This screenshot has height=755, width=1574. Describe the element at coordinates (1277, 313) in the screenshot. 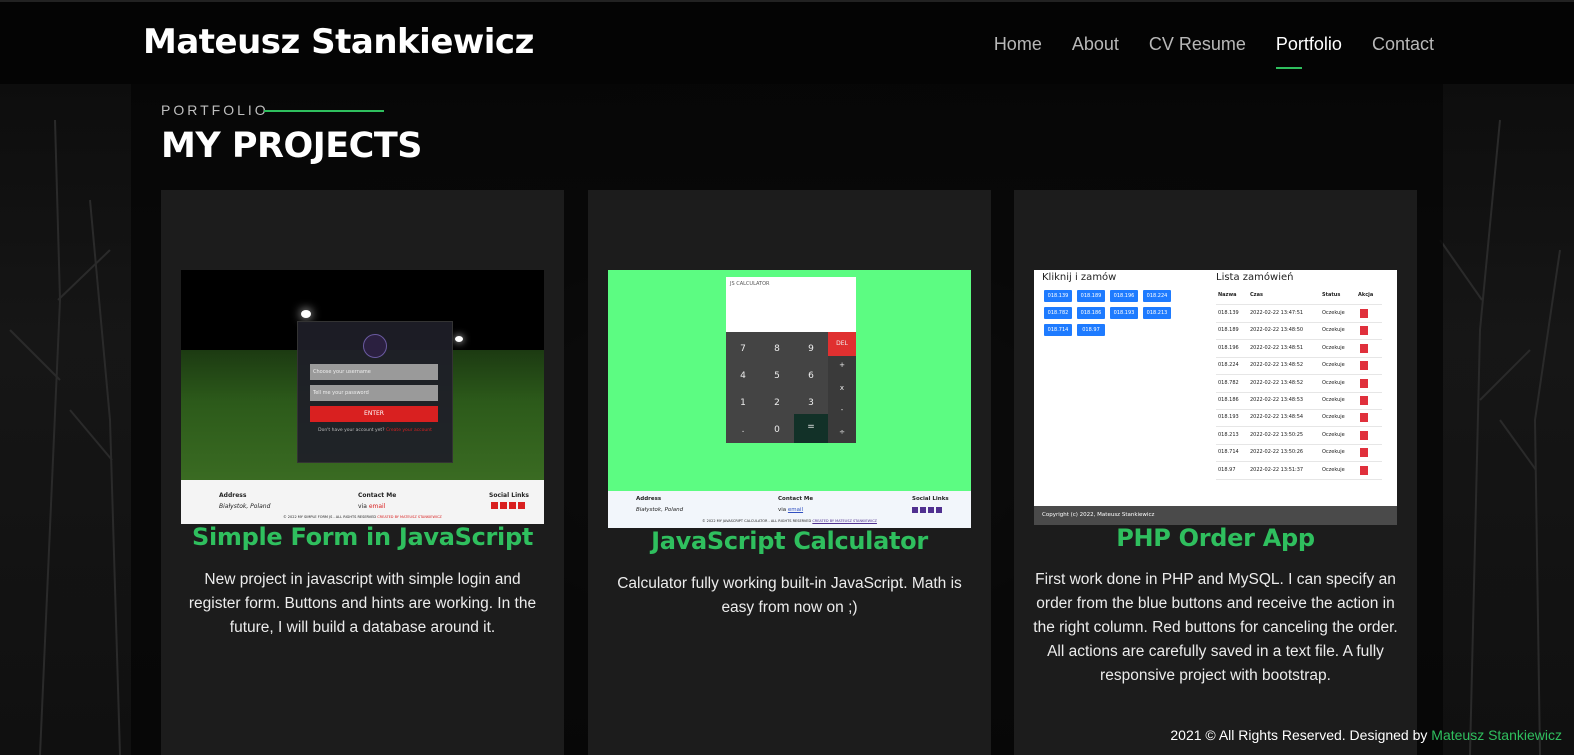

I see `order-cell: 2022-02-22 13:47:51` at that location.